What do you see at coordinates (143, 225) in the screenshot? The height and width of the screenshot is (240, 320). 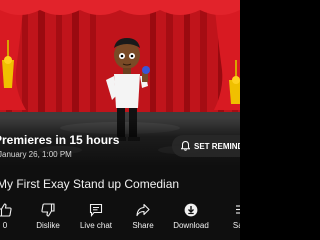 I see `share-label: Share` at bounding box center [143, 225].